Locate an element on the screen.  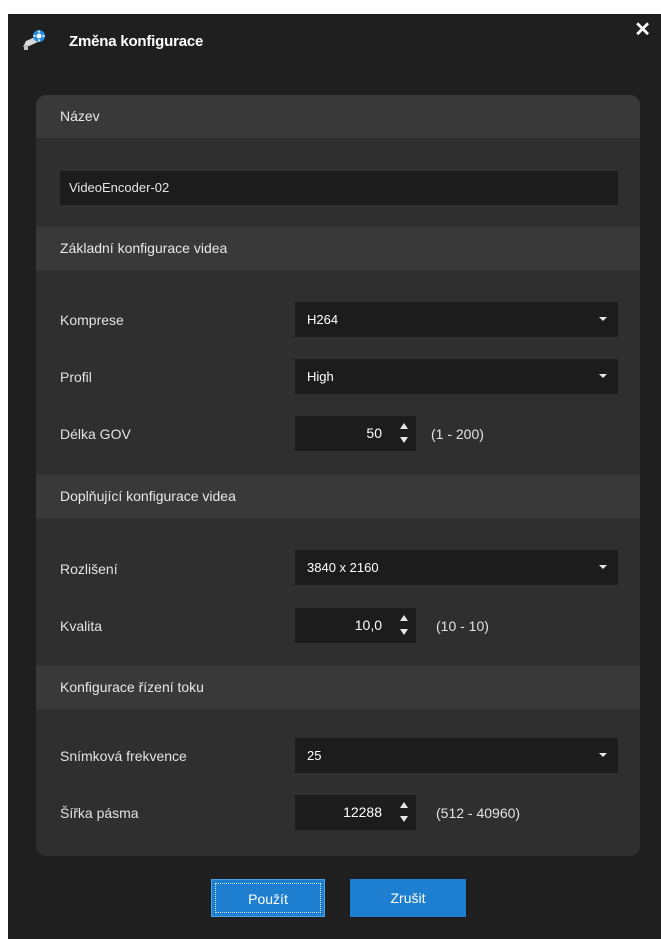
resolution-value: 3840 x 2160 is located at coordinates (343, 567).